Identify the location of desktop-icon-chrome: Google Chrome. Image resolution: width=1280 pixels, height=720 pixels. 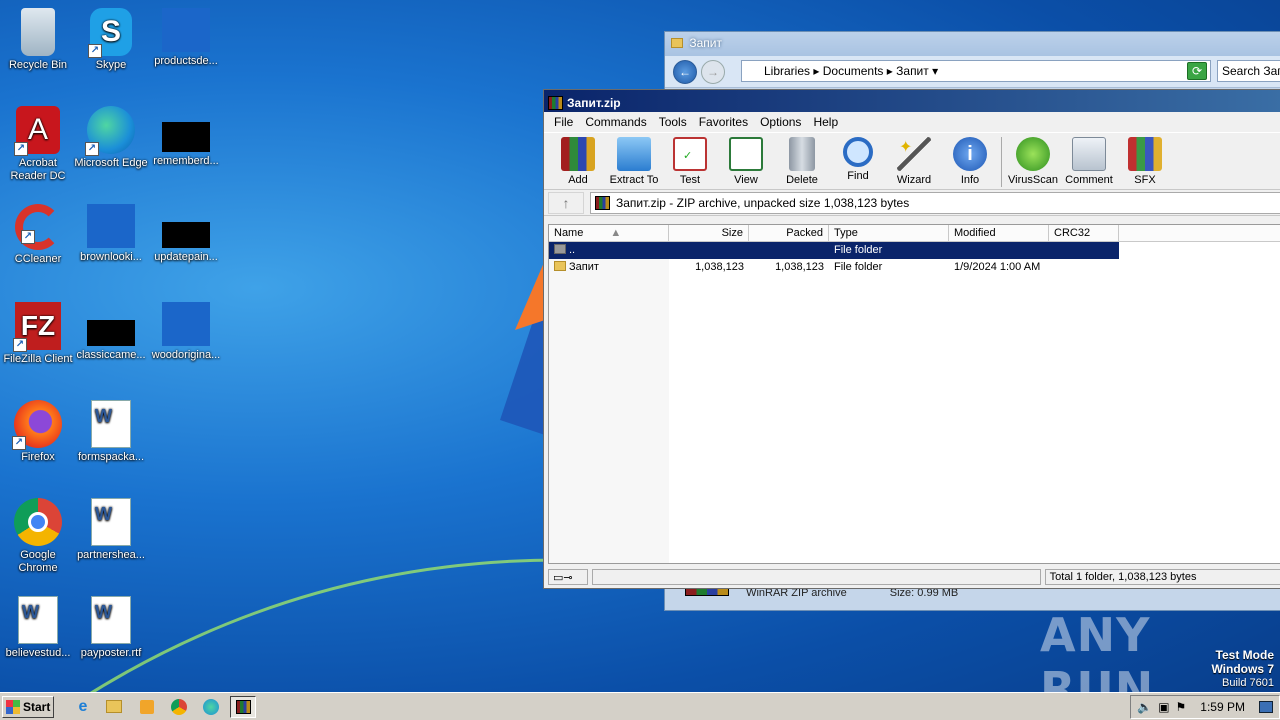
(38, 536).